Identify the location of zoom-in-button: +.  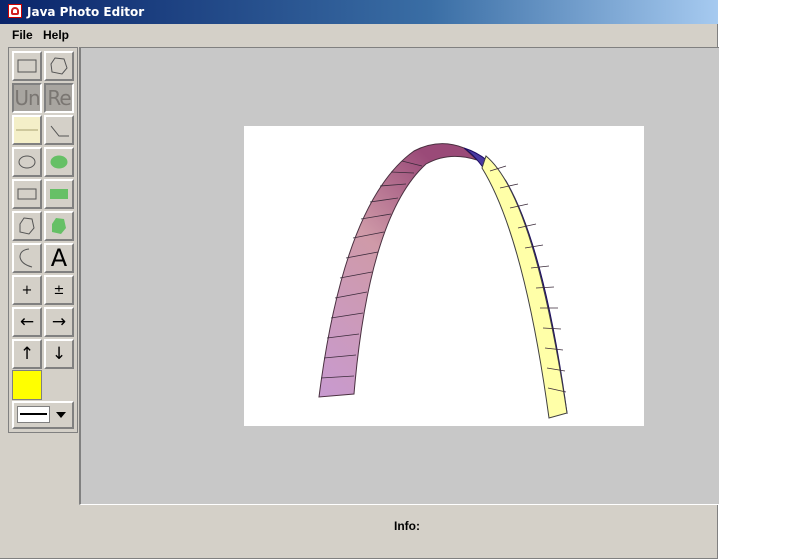
(27, 290).